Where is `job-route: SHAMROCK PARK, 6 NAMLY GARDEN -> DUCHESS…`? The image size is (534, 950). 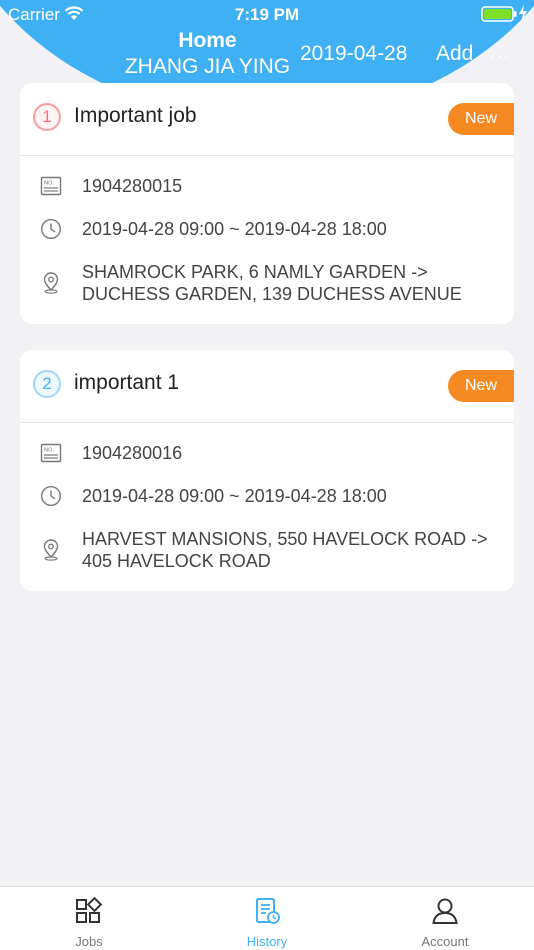
job-route: SHAMROCK PARK, 6 NAMLY GARDEN -> DUCHESS… is located at coordinates (272, 283).